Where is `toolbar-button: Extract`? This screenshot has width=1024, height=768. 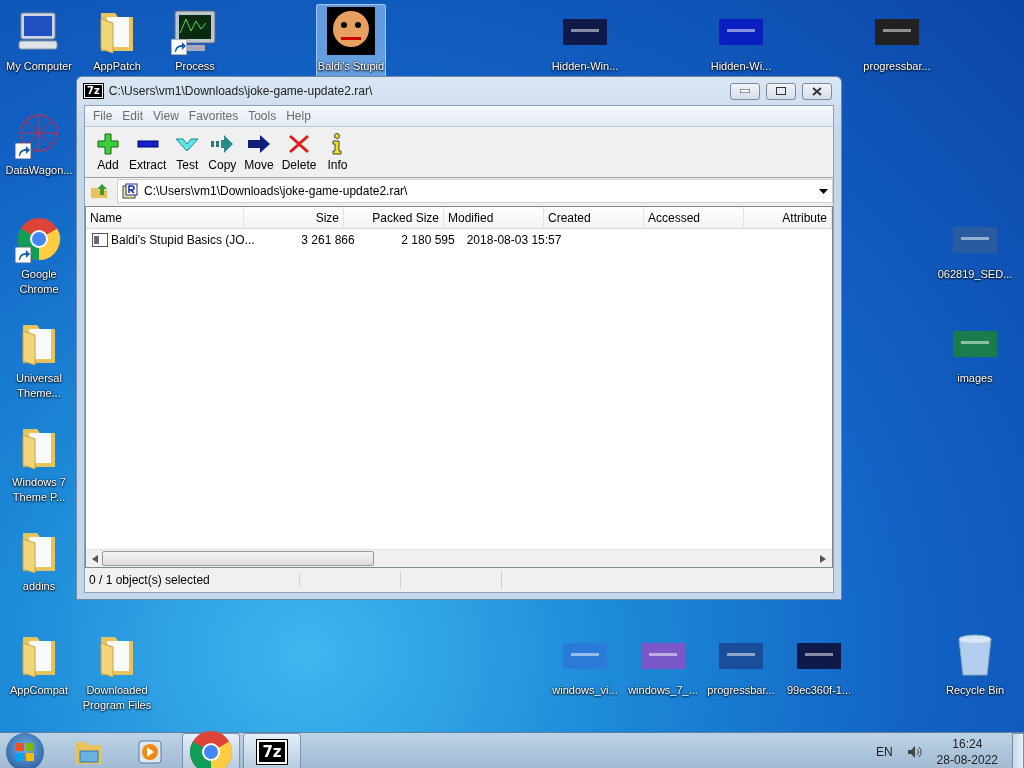
toolbar-button: Extract is located at coordinates (148, 152).